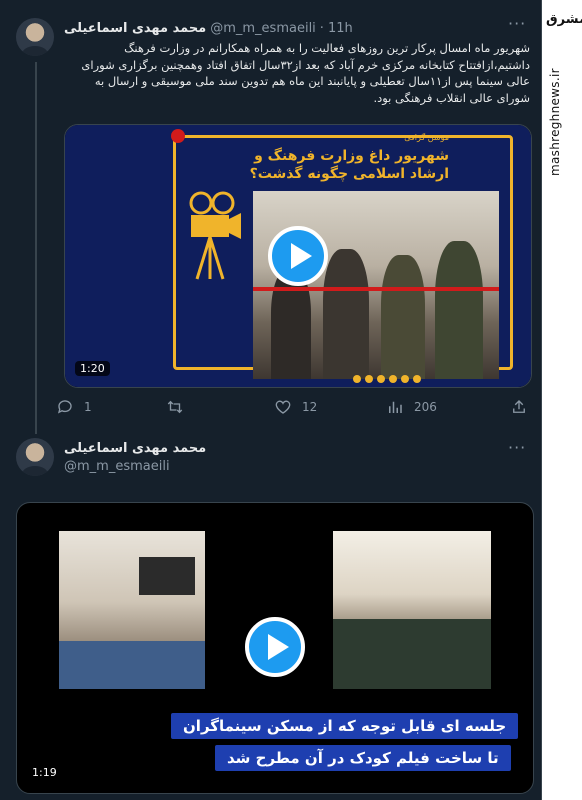 The image size is (582, 800). I want to click on retweet-button, so click(180, 407).